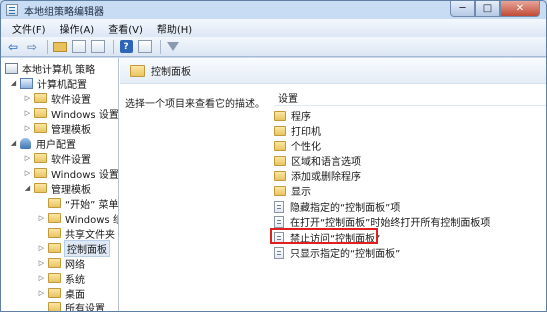  What do you see at coordinates (40, 188) in the screenshot?
I see `folder-open-icon` at bounding box center [40, 188].